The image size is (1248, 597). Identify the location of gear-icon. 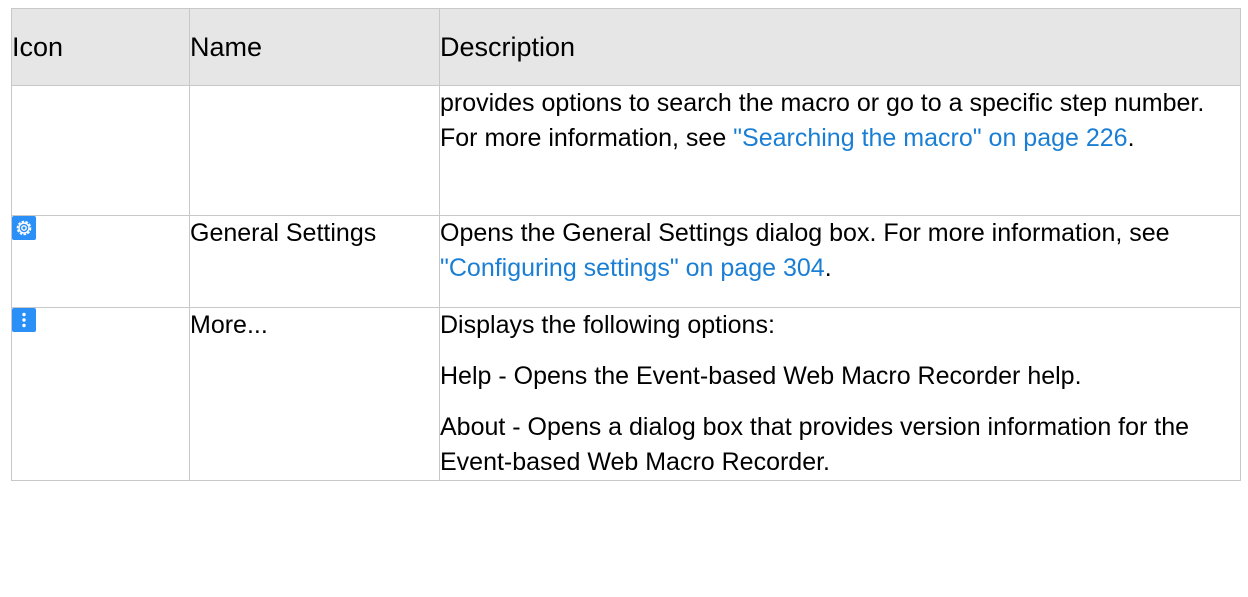
(24, 228).